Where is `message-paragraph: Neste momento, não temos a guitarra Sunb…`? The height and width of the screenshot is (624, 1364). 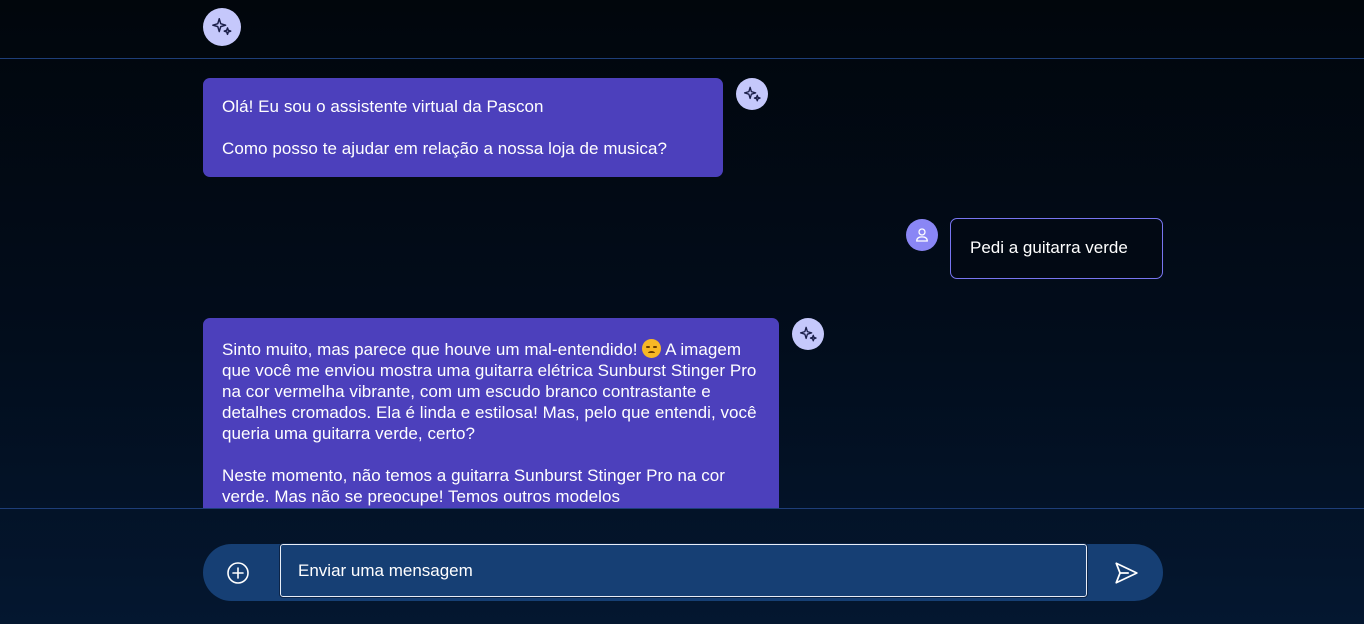
message-paragraph: Neste momento, não temos a guitarra Sunb… is located at coordinates (474, 486).